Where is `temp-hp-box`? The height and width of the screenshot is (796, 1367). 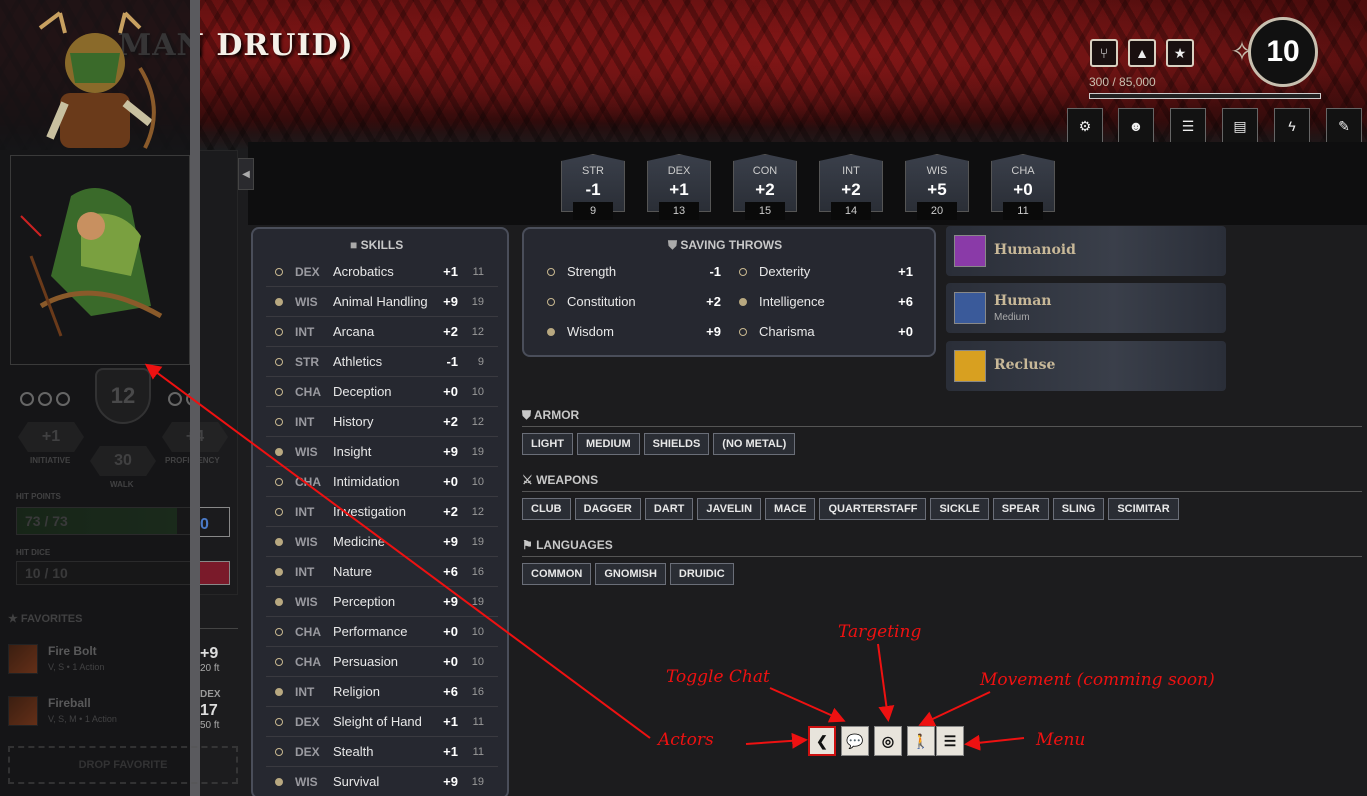
temp-hp-box is located at coordinates (215, 522).